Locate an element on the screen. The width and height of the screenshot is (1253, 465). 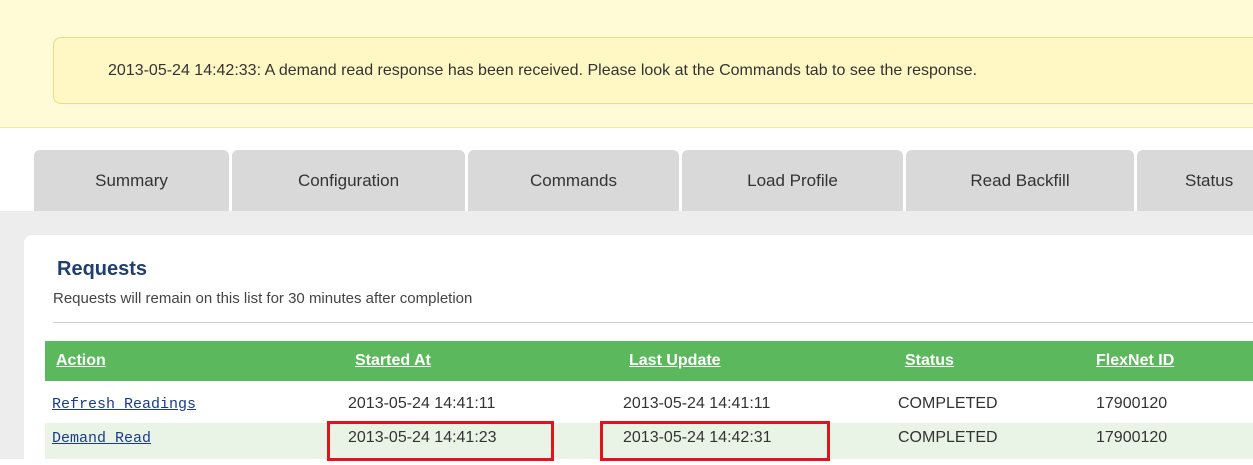
last-update-cell: 2013-05-24 14:41:11 is located at coordinates (697, 403).